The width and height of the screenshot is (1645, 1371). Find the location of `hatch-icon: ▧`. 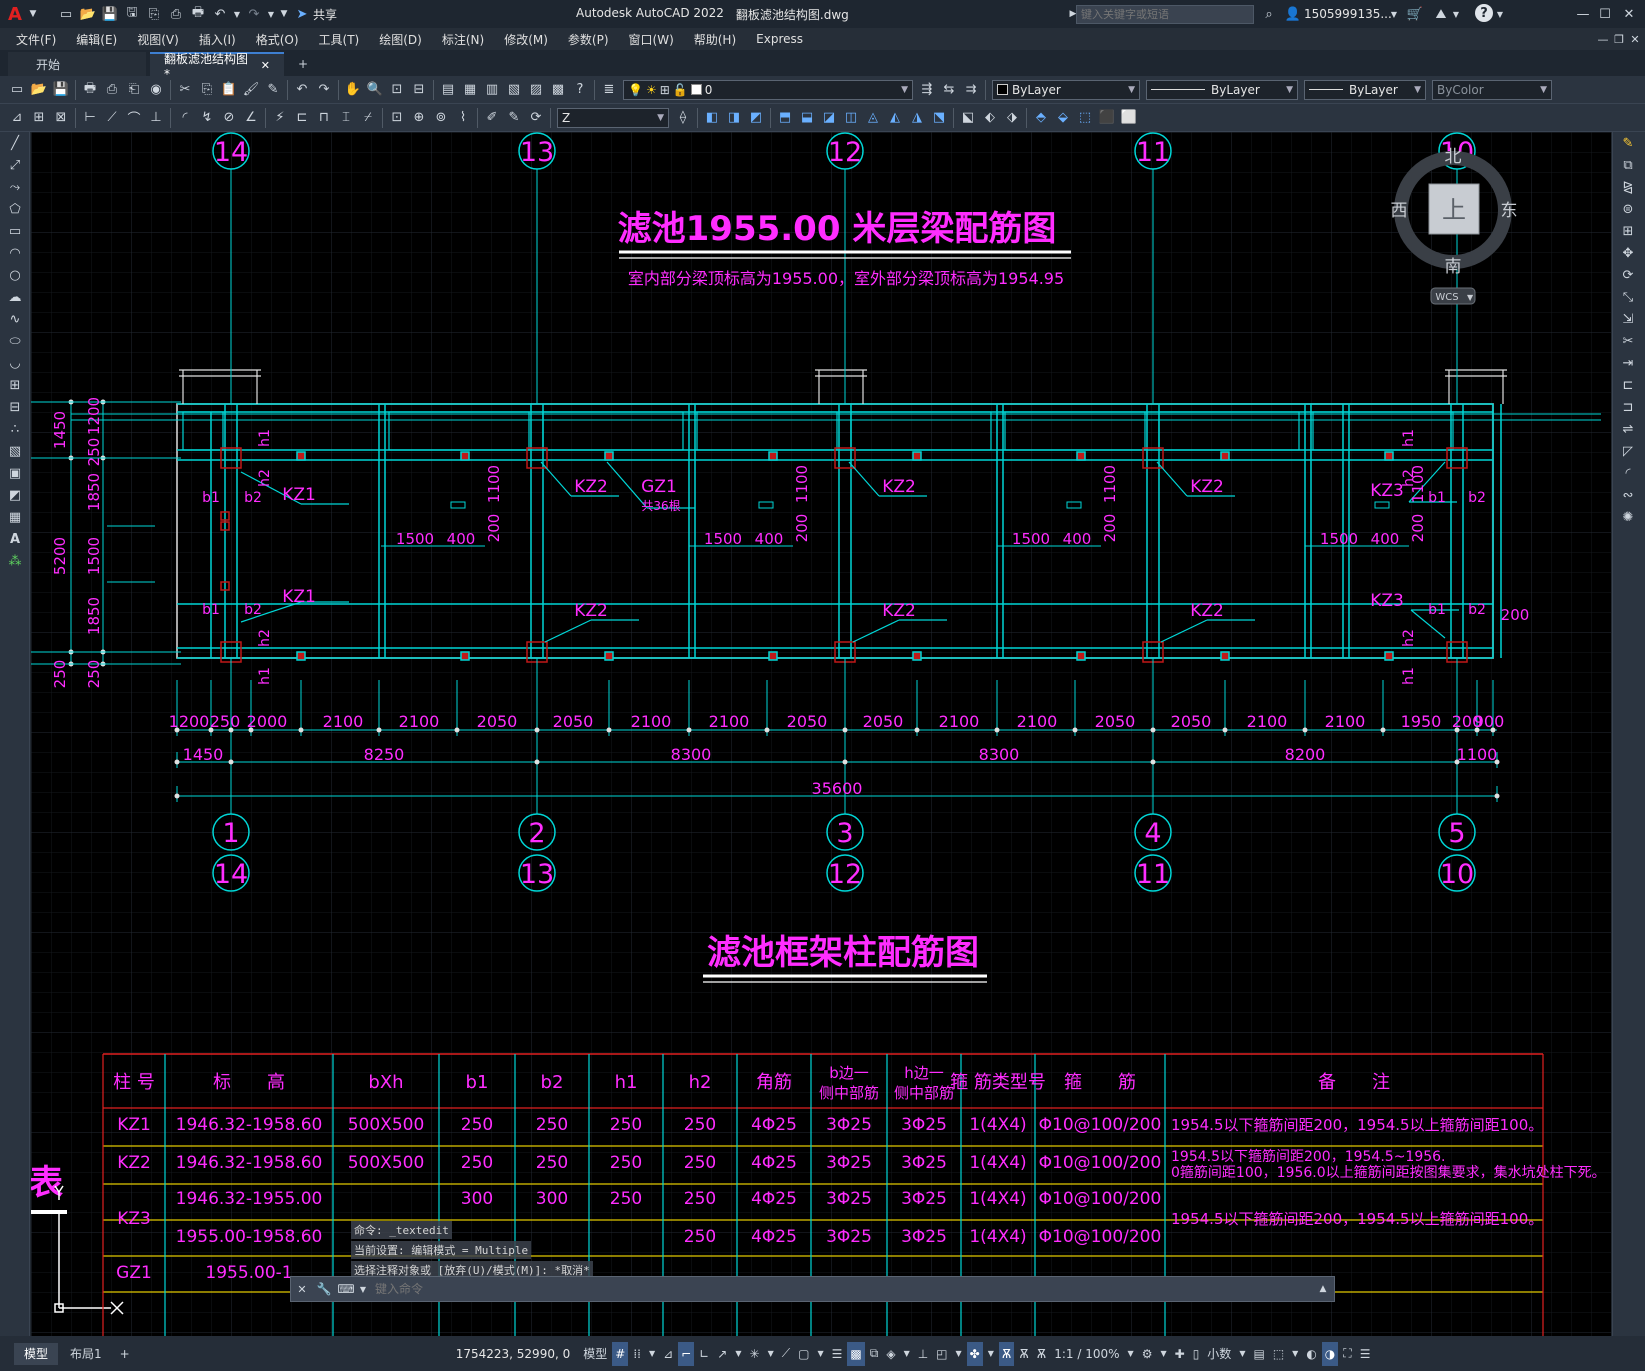

hatch-icon: ▧ is located at coordinates (15, 451).